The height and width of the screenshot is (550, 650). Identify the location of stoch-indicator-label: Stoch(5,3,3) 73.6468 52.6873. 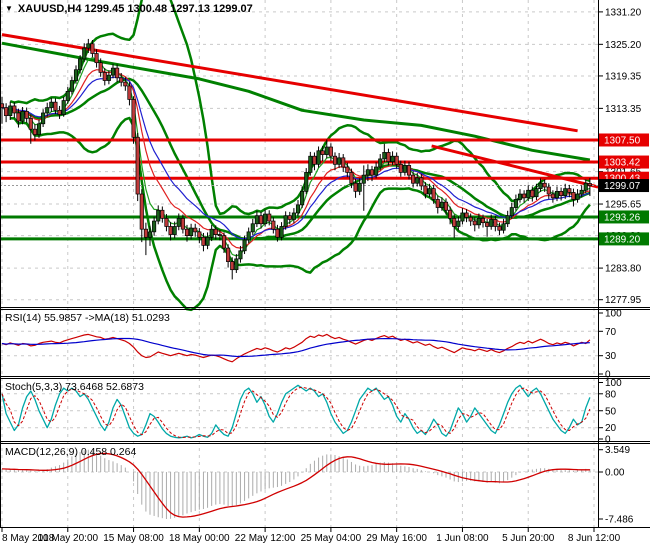
(74, 387).